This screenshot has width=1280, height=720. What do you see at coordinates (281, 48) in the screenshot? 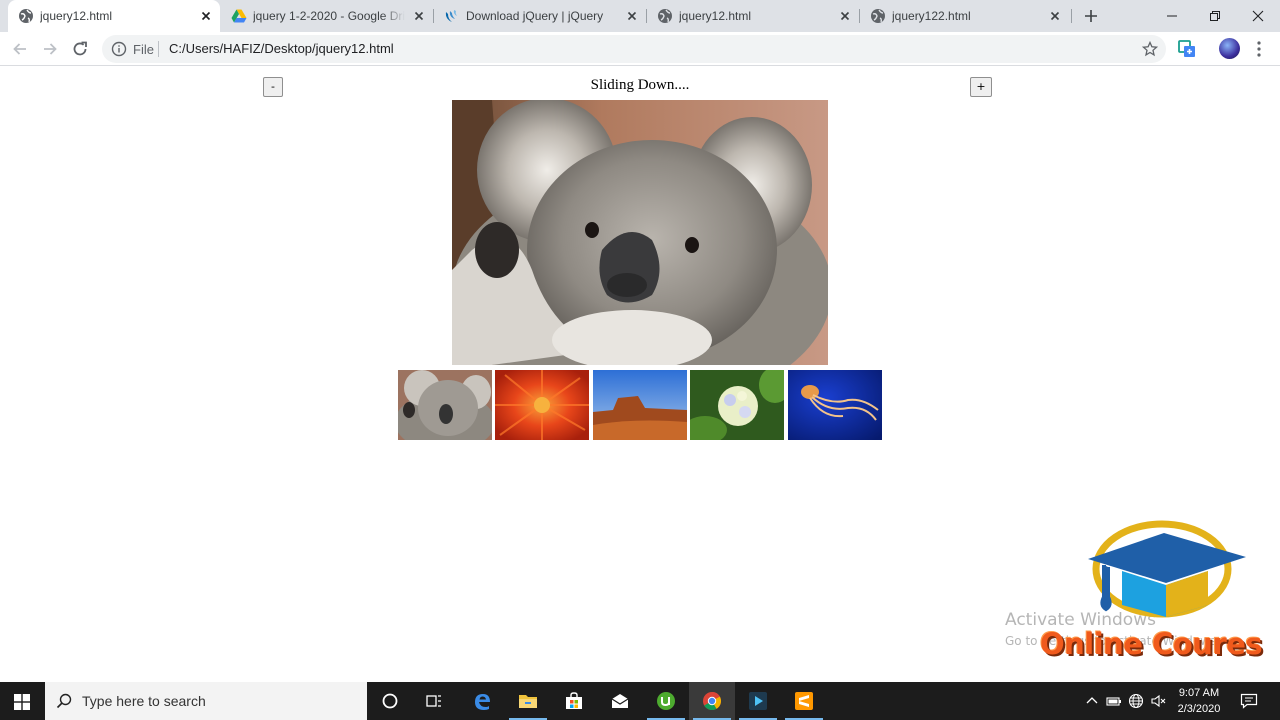
I see `url-text: C:/Users/HAFIZ/Desktop/jquery12.html` at bounding box center [281, 48].